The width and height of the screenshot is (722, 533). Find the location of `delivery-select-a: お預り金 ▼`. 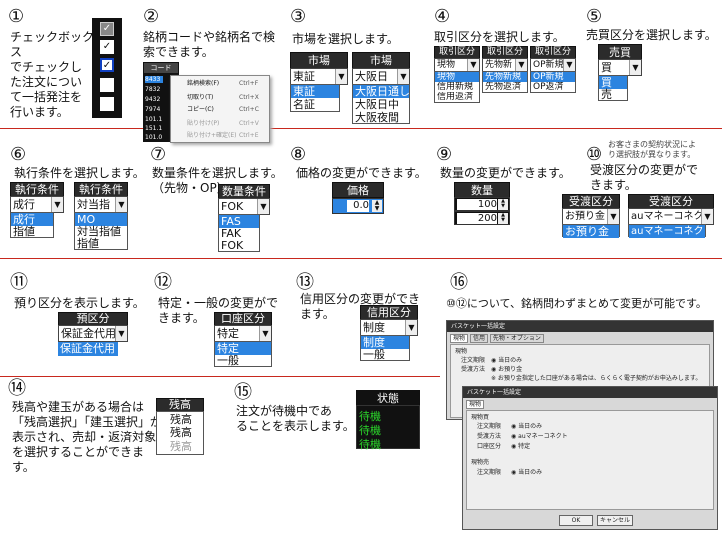

delivery-select-a: お預り金 ▼ is located at coordinates (591, 216).